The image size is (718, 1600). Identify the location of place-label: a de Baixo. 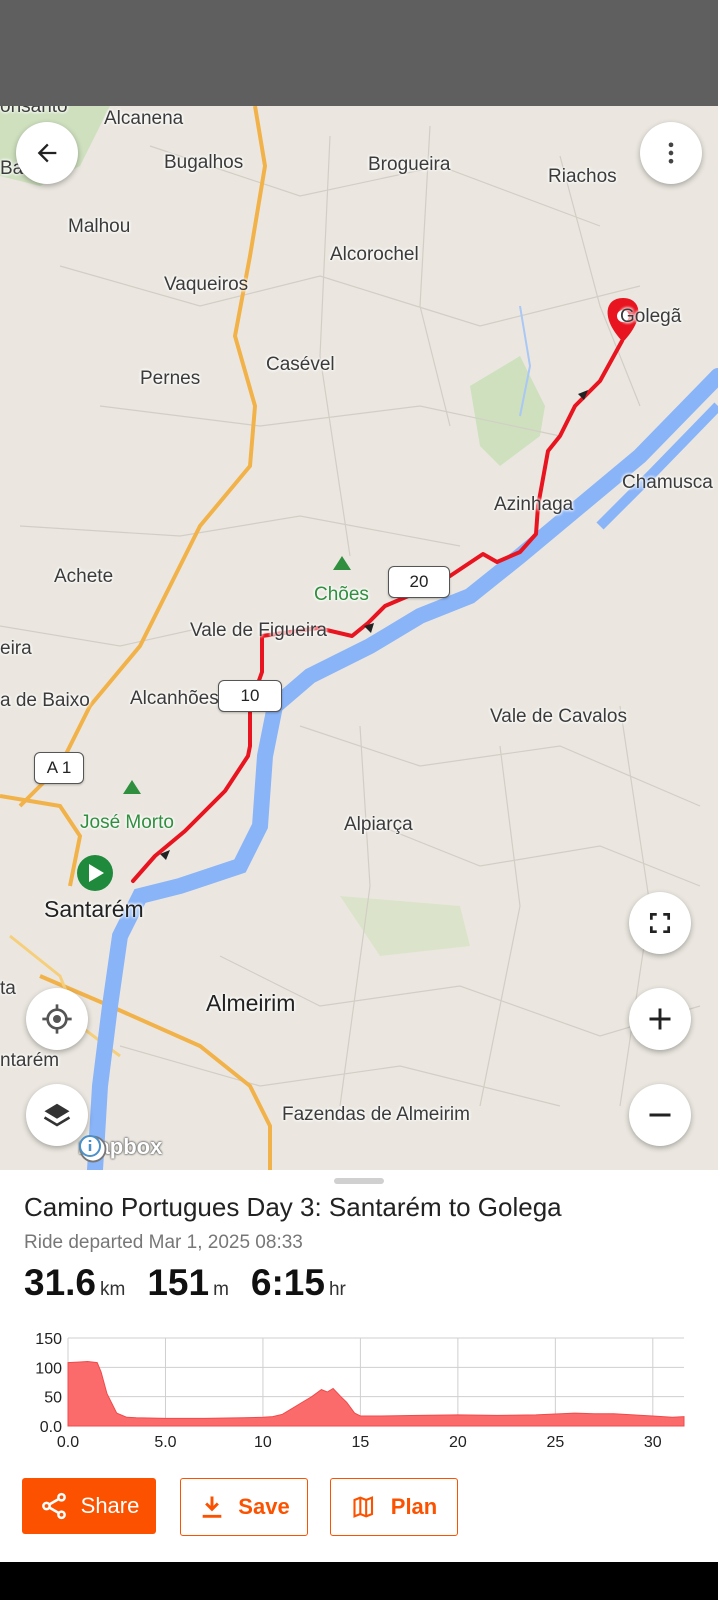
(45, 700).